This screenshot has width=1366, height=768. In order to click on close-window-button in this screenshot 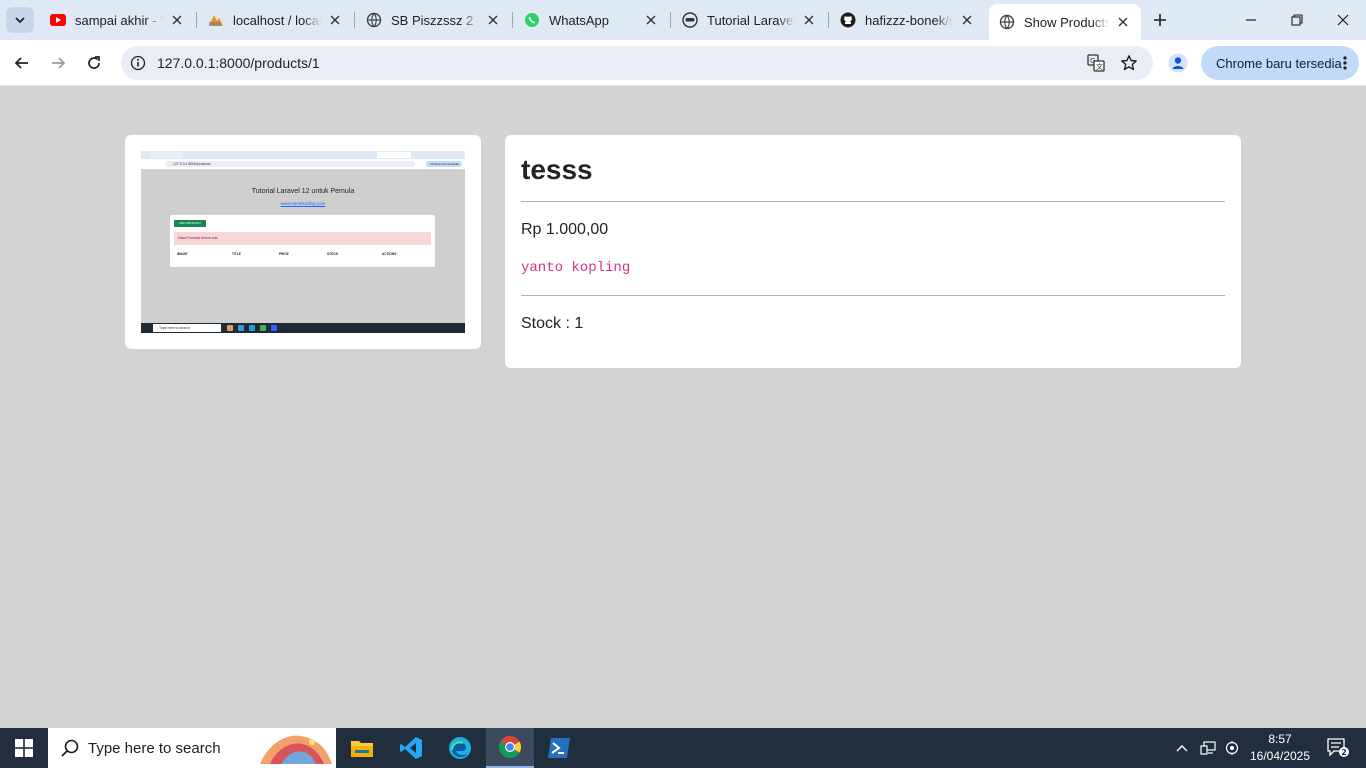, I will do `click(1343, 20)`.